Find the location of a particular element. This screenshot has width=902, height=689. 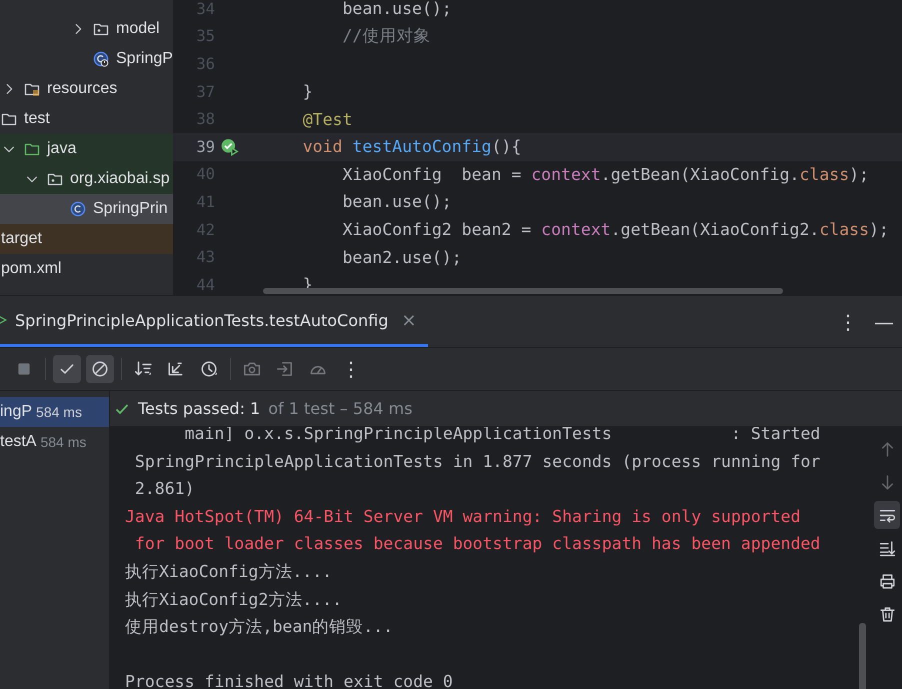

import-icon is located at coordinates (285, 369).